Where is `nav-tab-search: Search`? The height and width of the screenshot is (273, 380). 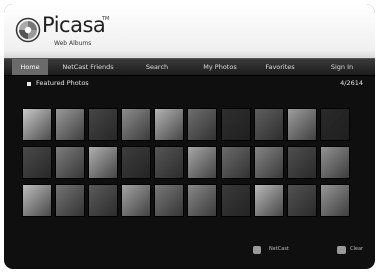 nav-tab-search: Search is located at coordinates (157, 67).